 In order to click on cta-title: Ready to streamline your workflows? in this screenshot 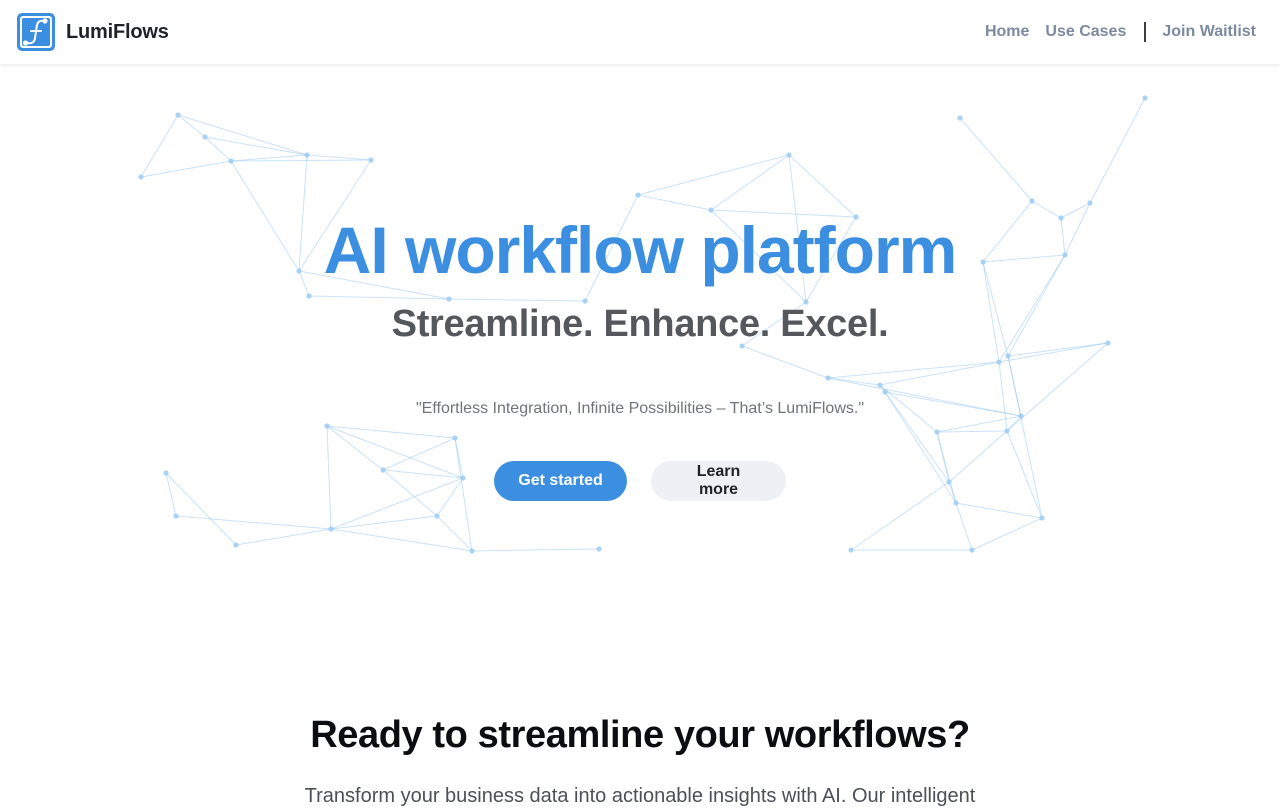, I will do `click(640, 735)`.